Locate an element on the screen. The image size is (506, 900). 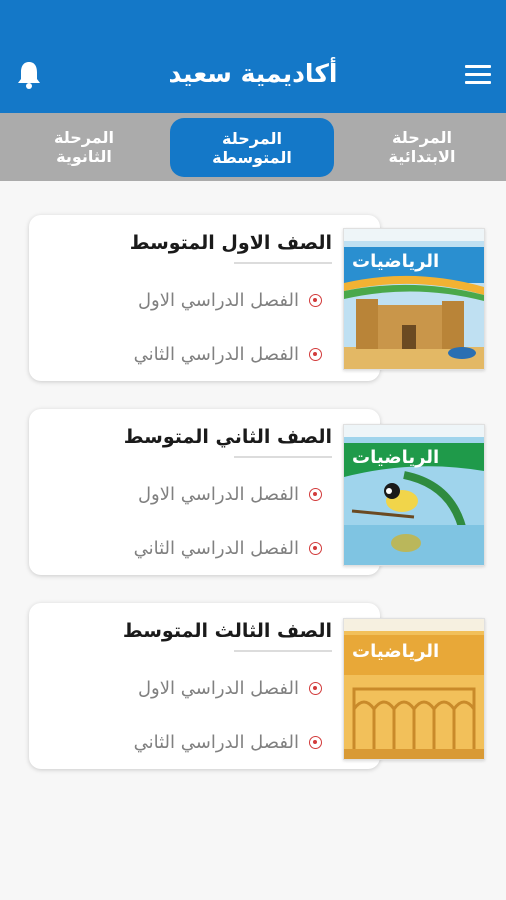
grade-title: الصف الثاني المتوسط is located at coordinates (227, 437).